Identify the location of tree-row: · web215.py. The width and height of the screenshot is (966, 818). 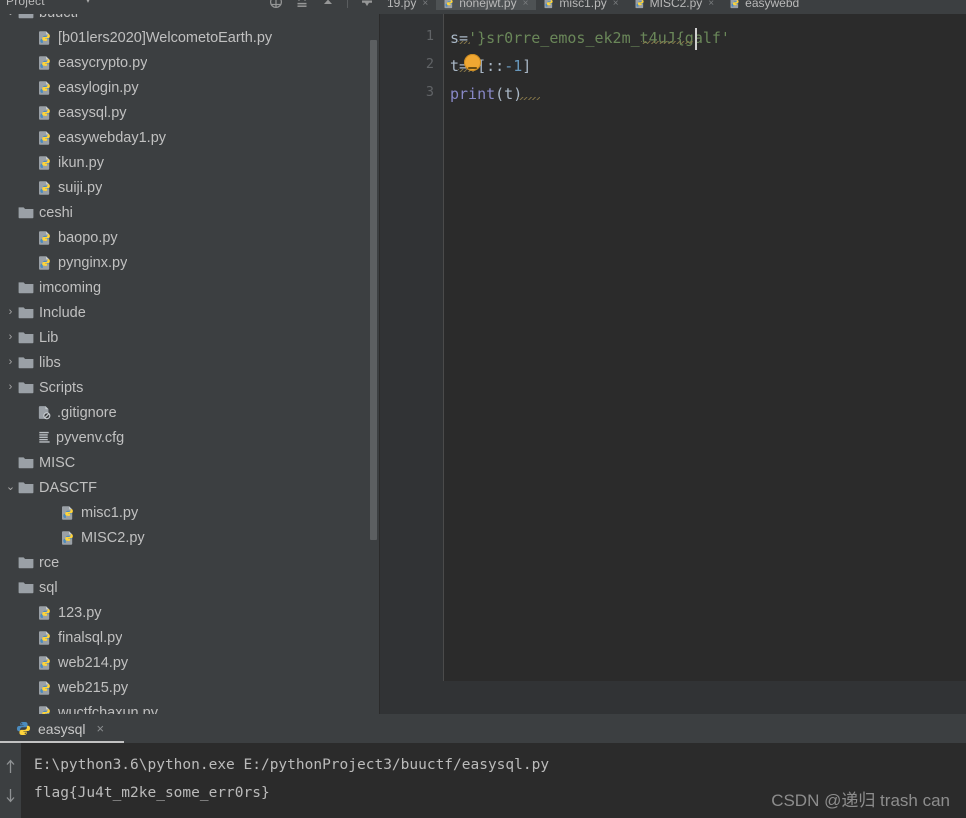
(186, 687).